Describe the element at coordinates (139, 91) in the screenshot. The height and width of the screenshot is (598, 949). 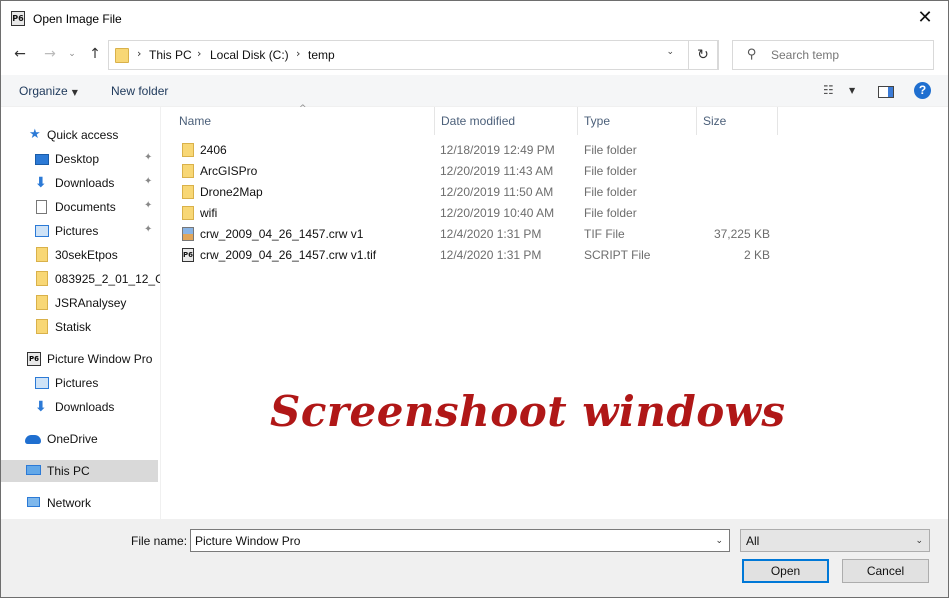
I see `new-folder-button: New folder` at that location.